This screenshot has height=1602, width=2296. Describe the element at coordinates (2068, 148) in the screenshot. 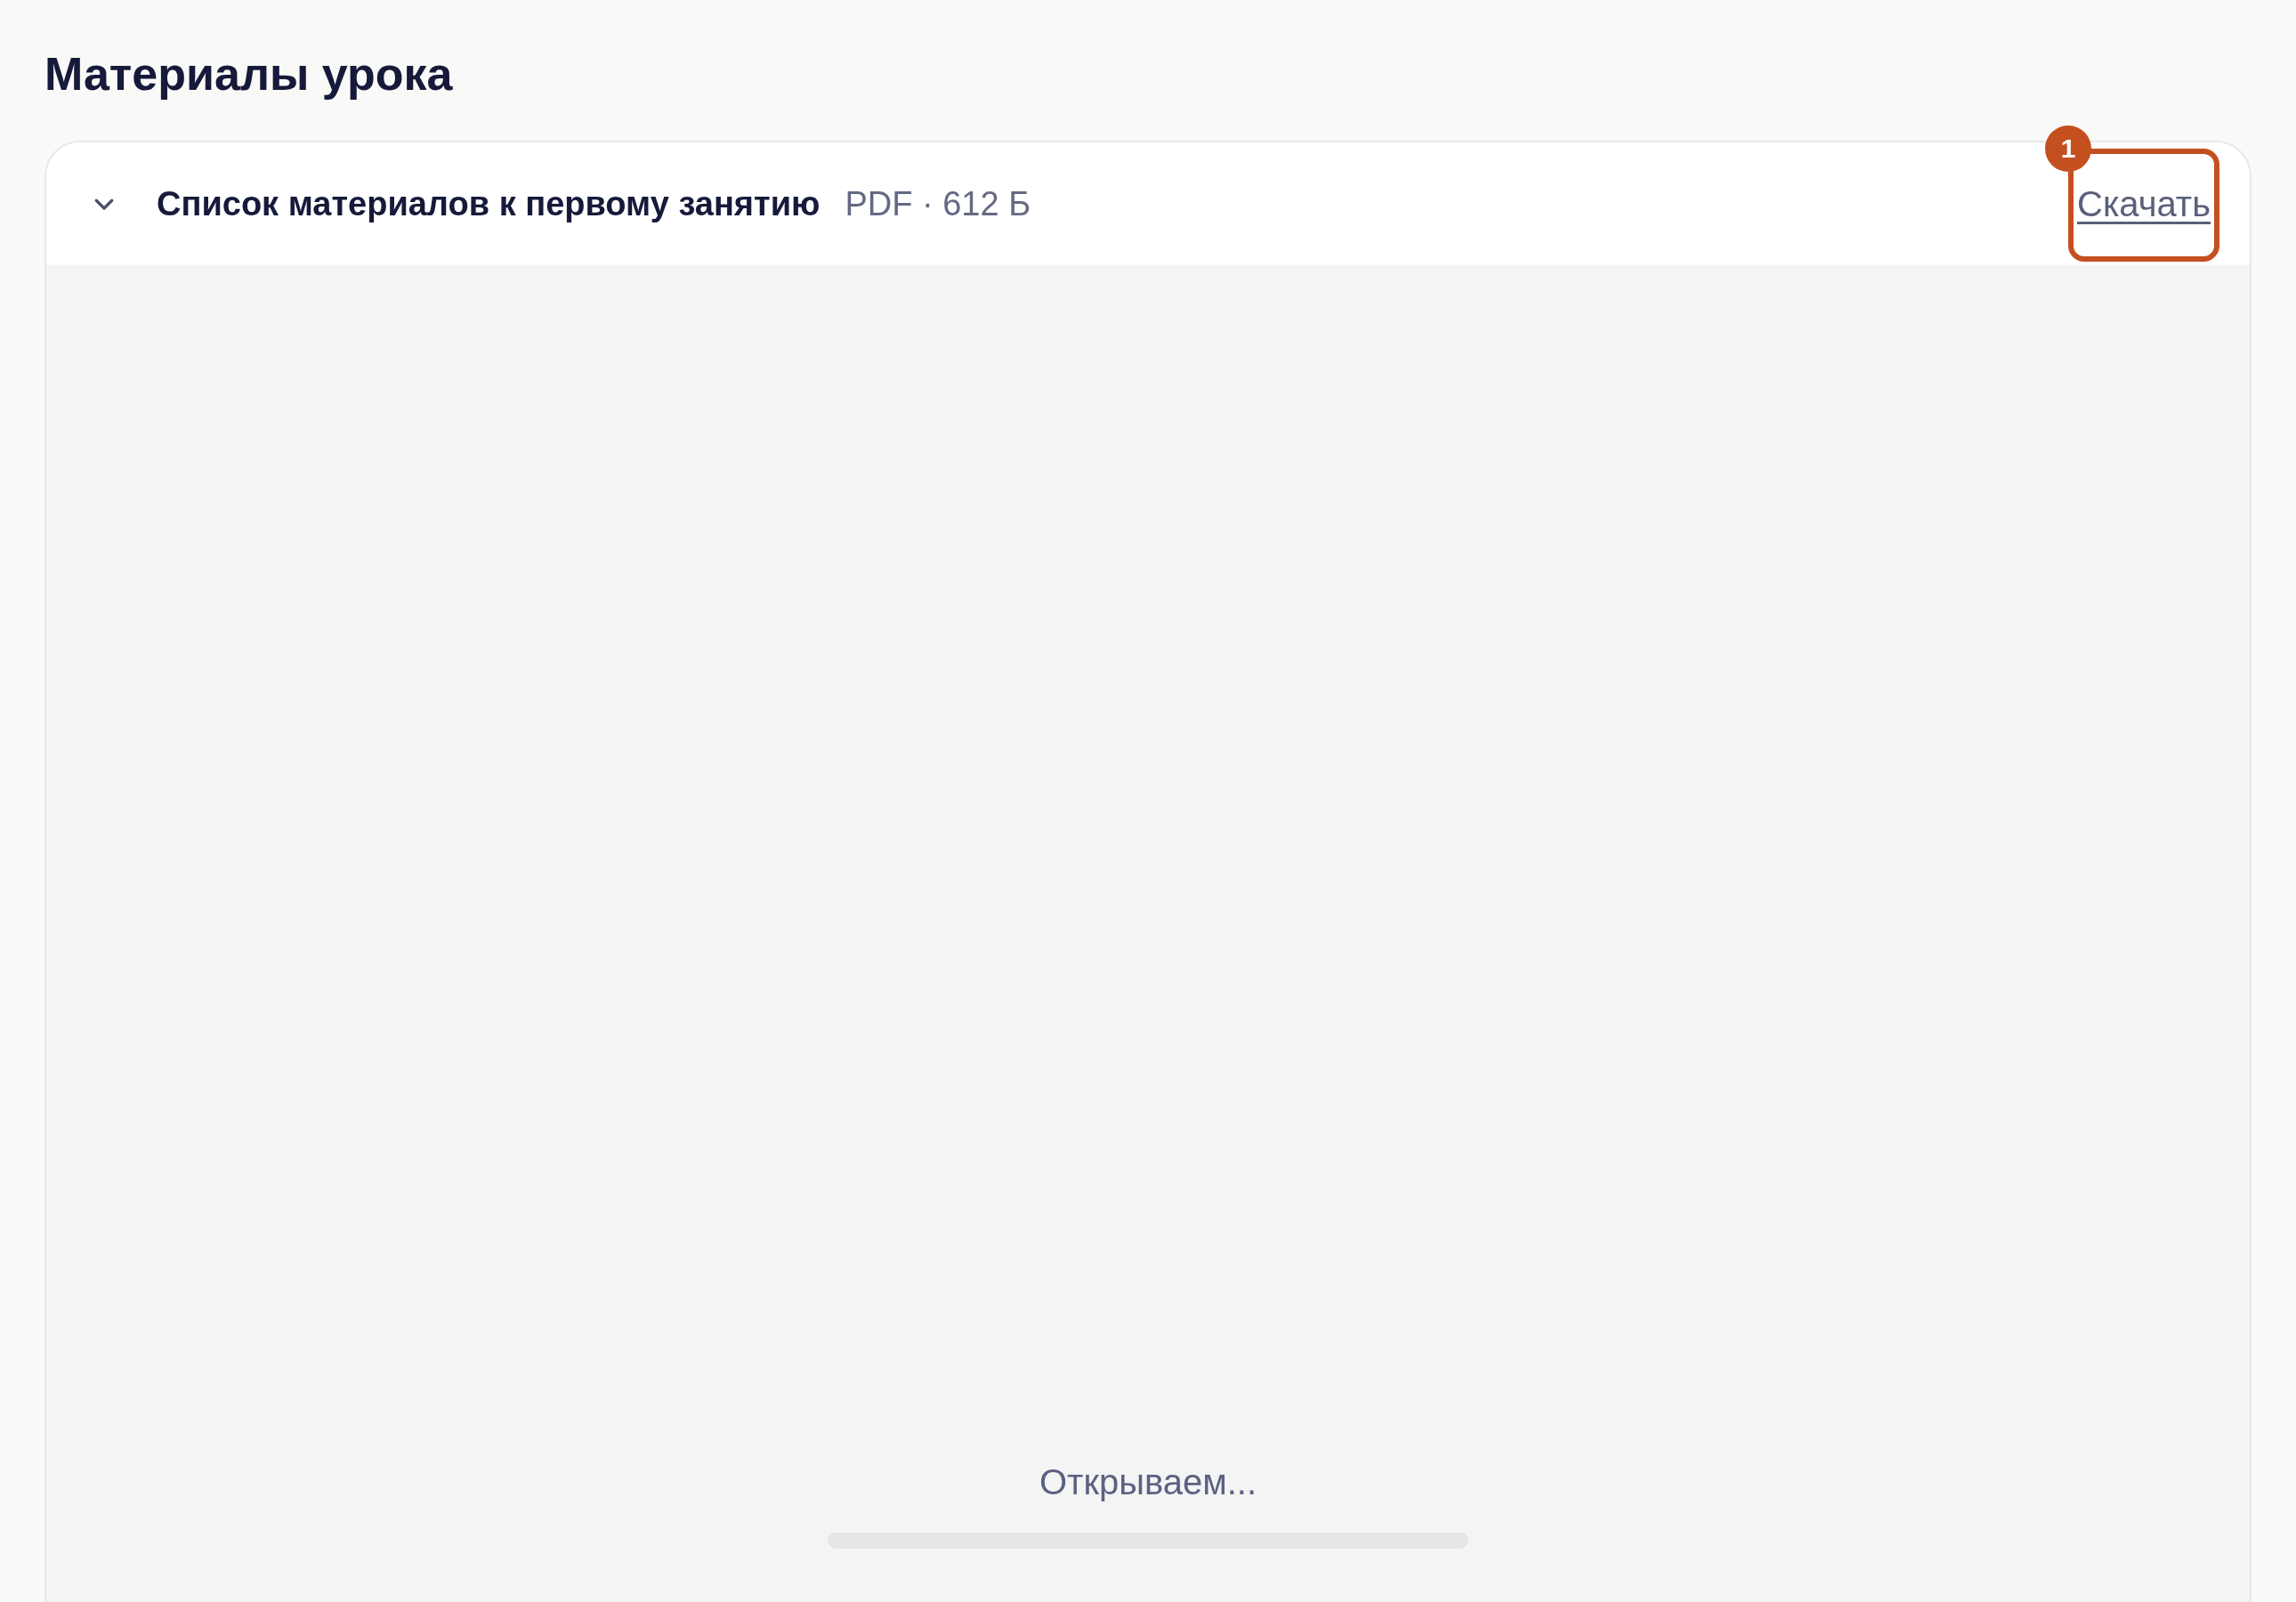

I see `annotation-badge: 1` at that location.